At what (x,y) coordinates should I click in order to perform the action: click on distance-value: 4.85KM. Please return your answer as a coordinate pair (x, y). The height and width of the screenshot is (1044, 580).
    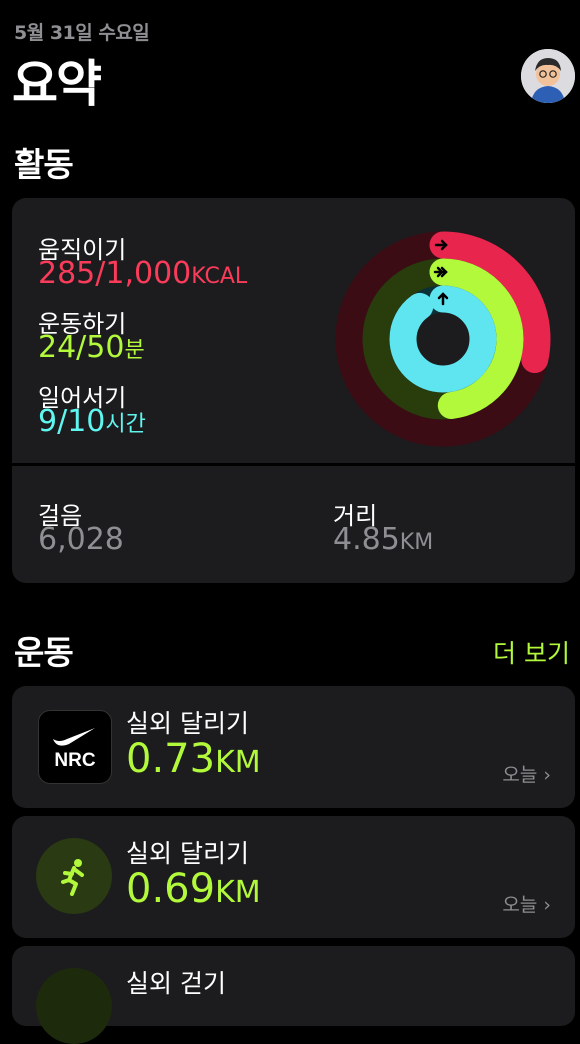
    Looking at the image, I should click on (383, 539).